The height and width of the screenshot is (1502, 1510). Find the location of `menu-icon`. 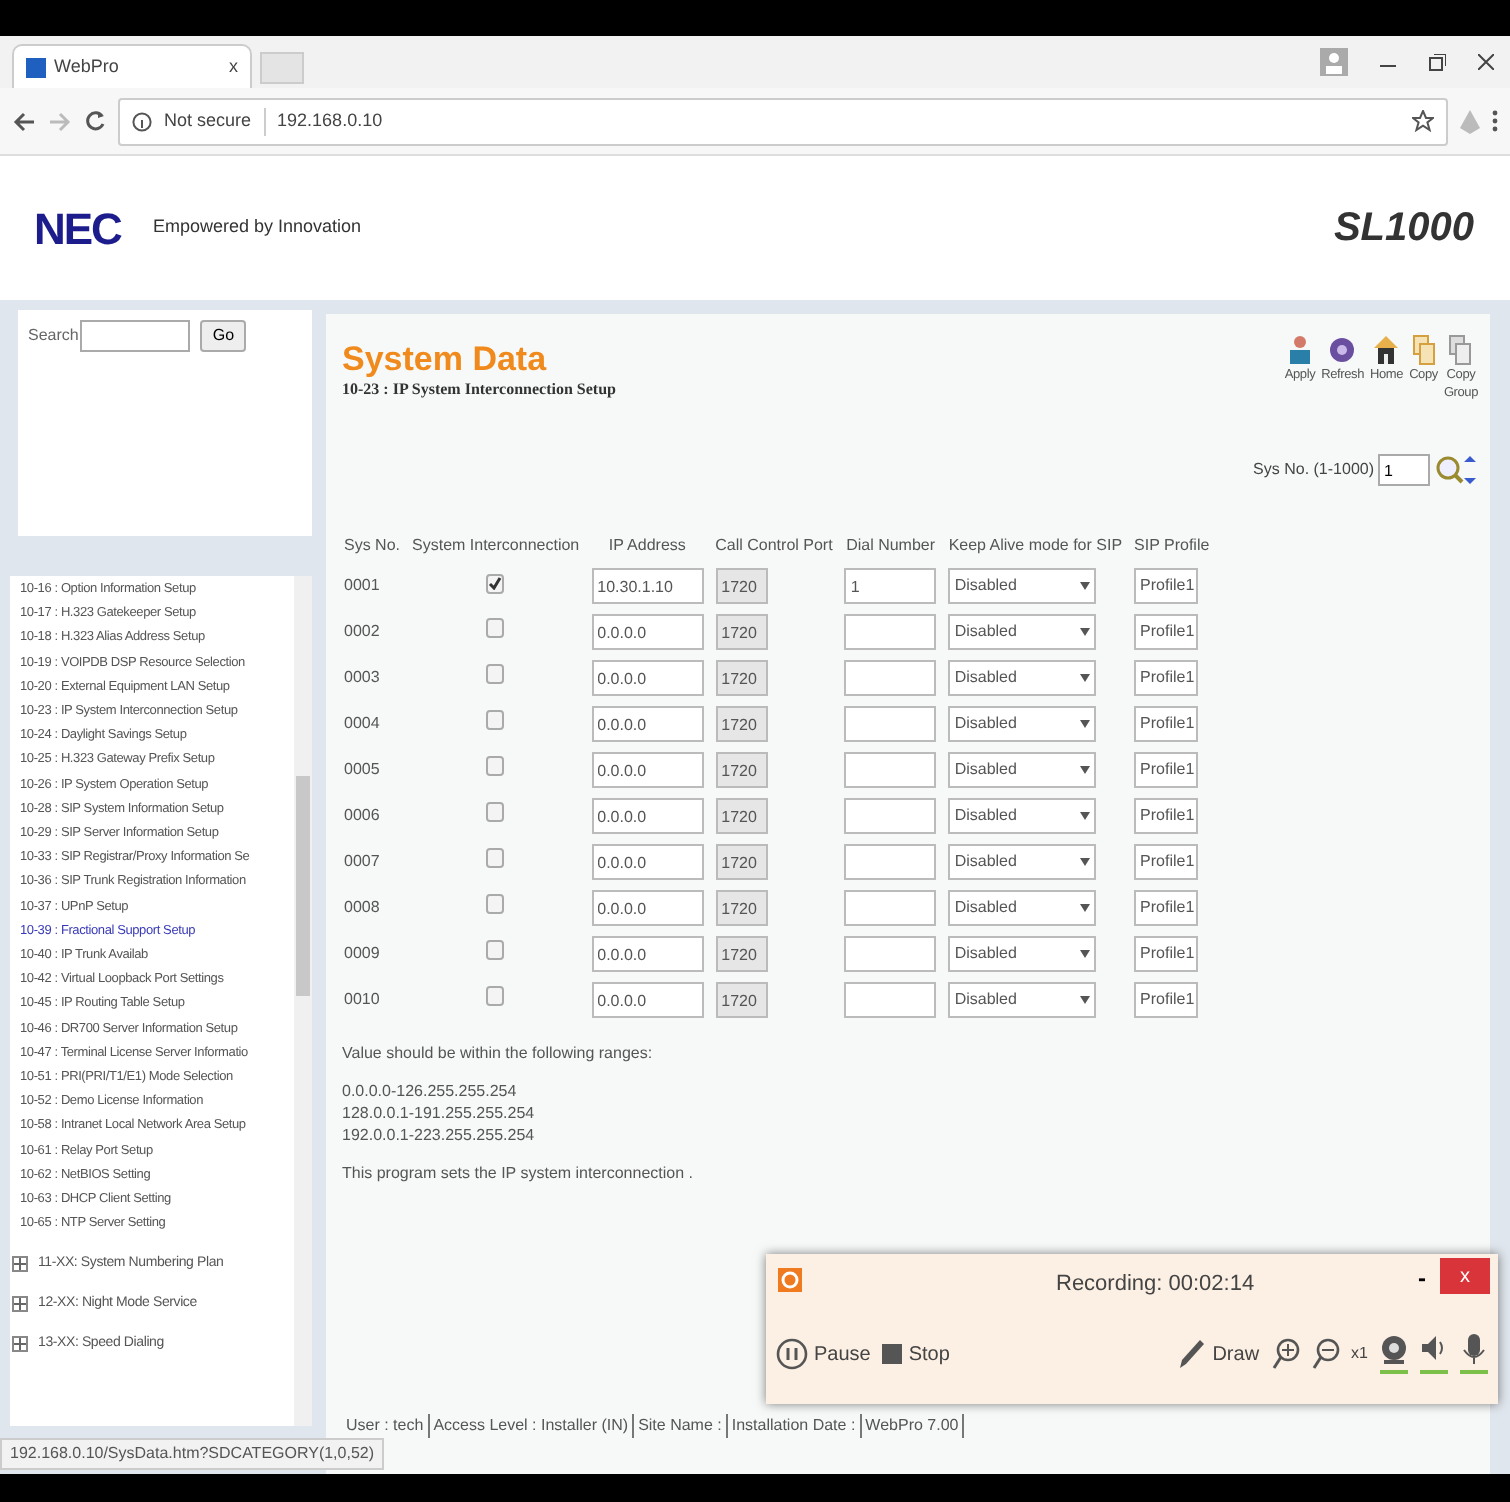

menu-icon is located at coordinates (1495, 121).